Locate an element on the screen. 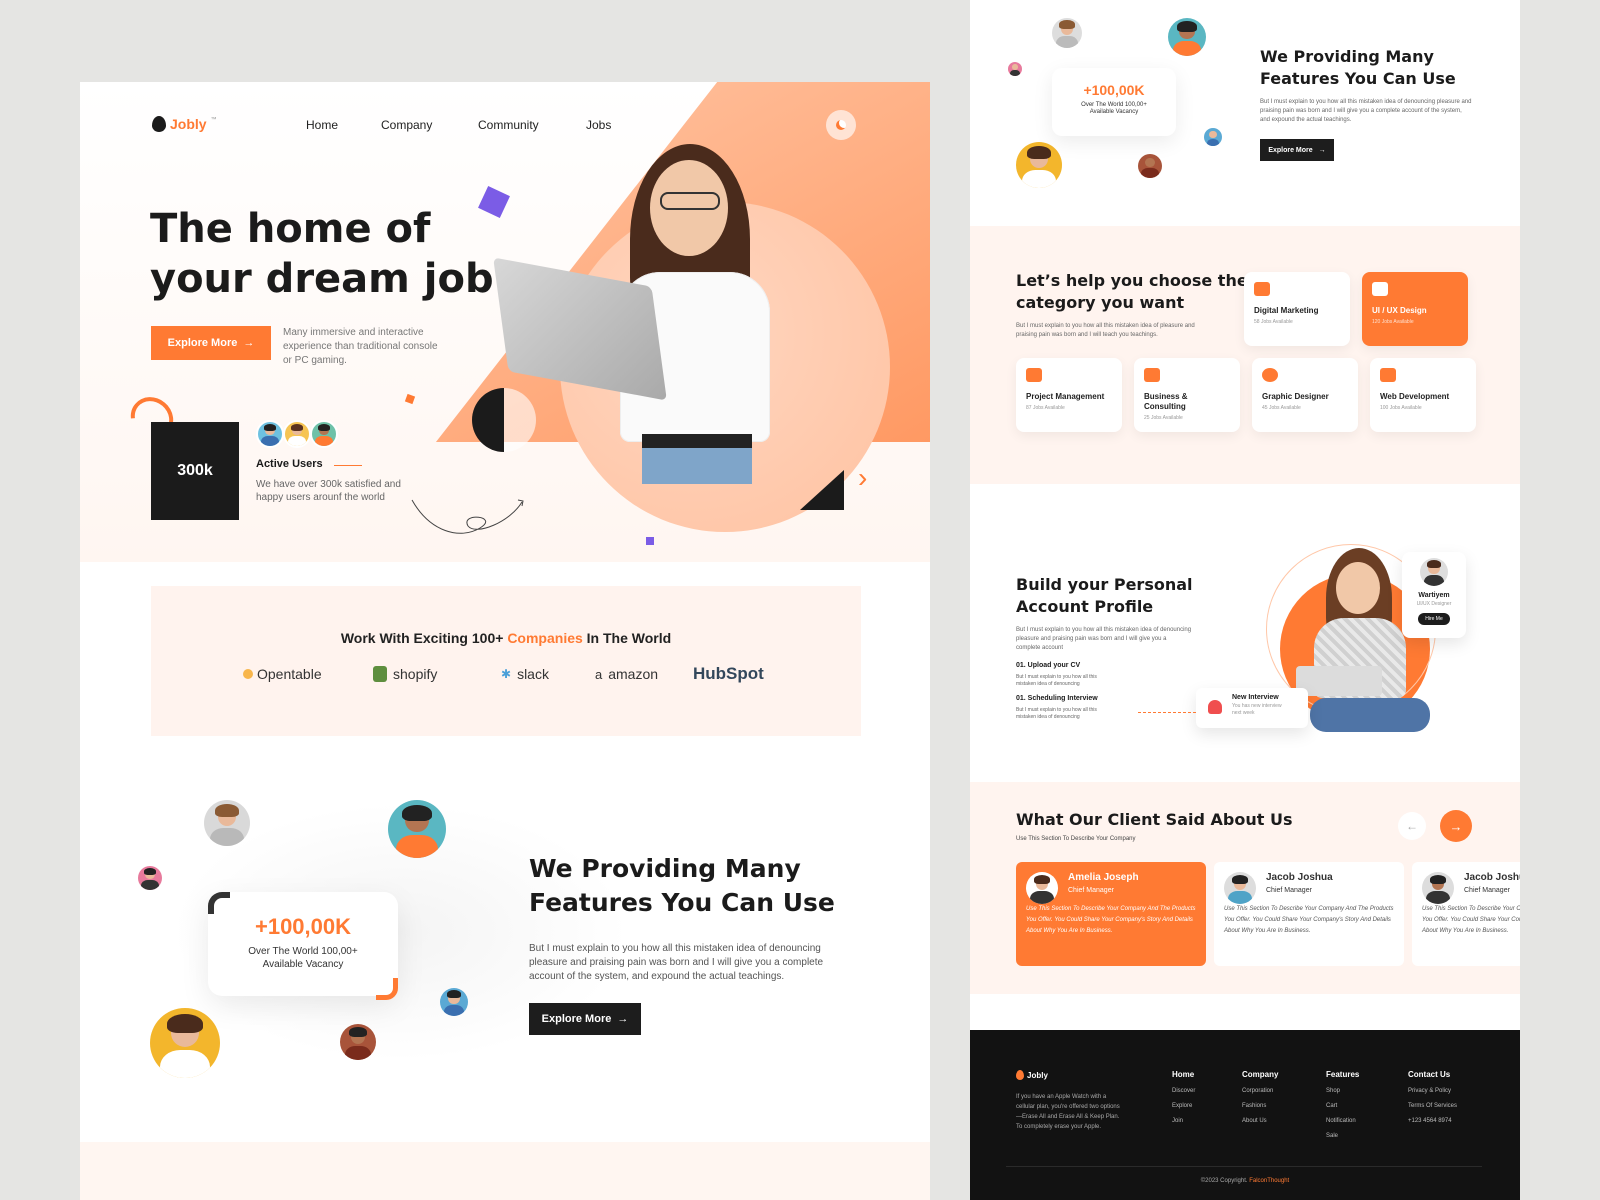 This screenshot has height=1200, width=1600. features-title-line1: We Providing Many is located at coordinates (665, 868).